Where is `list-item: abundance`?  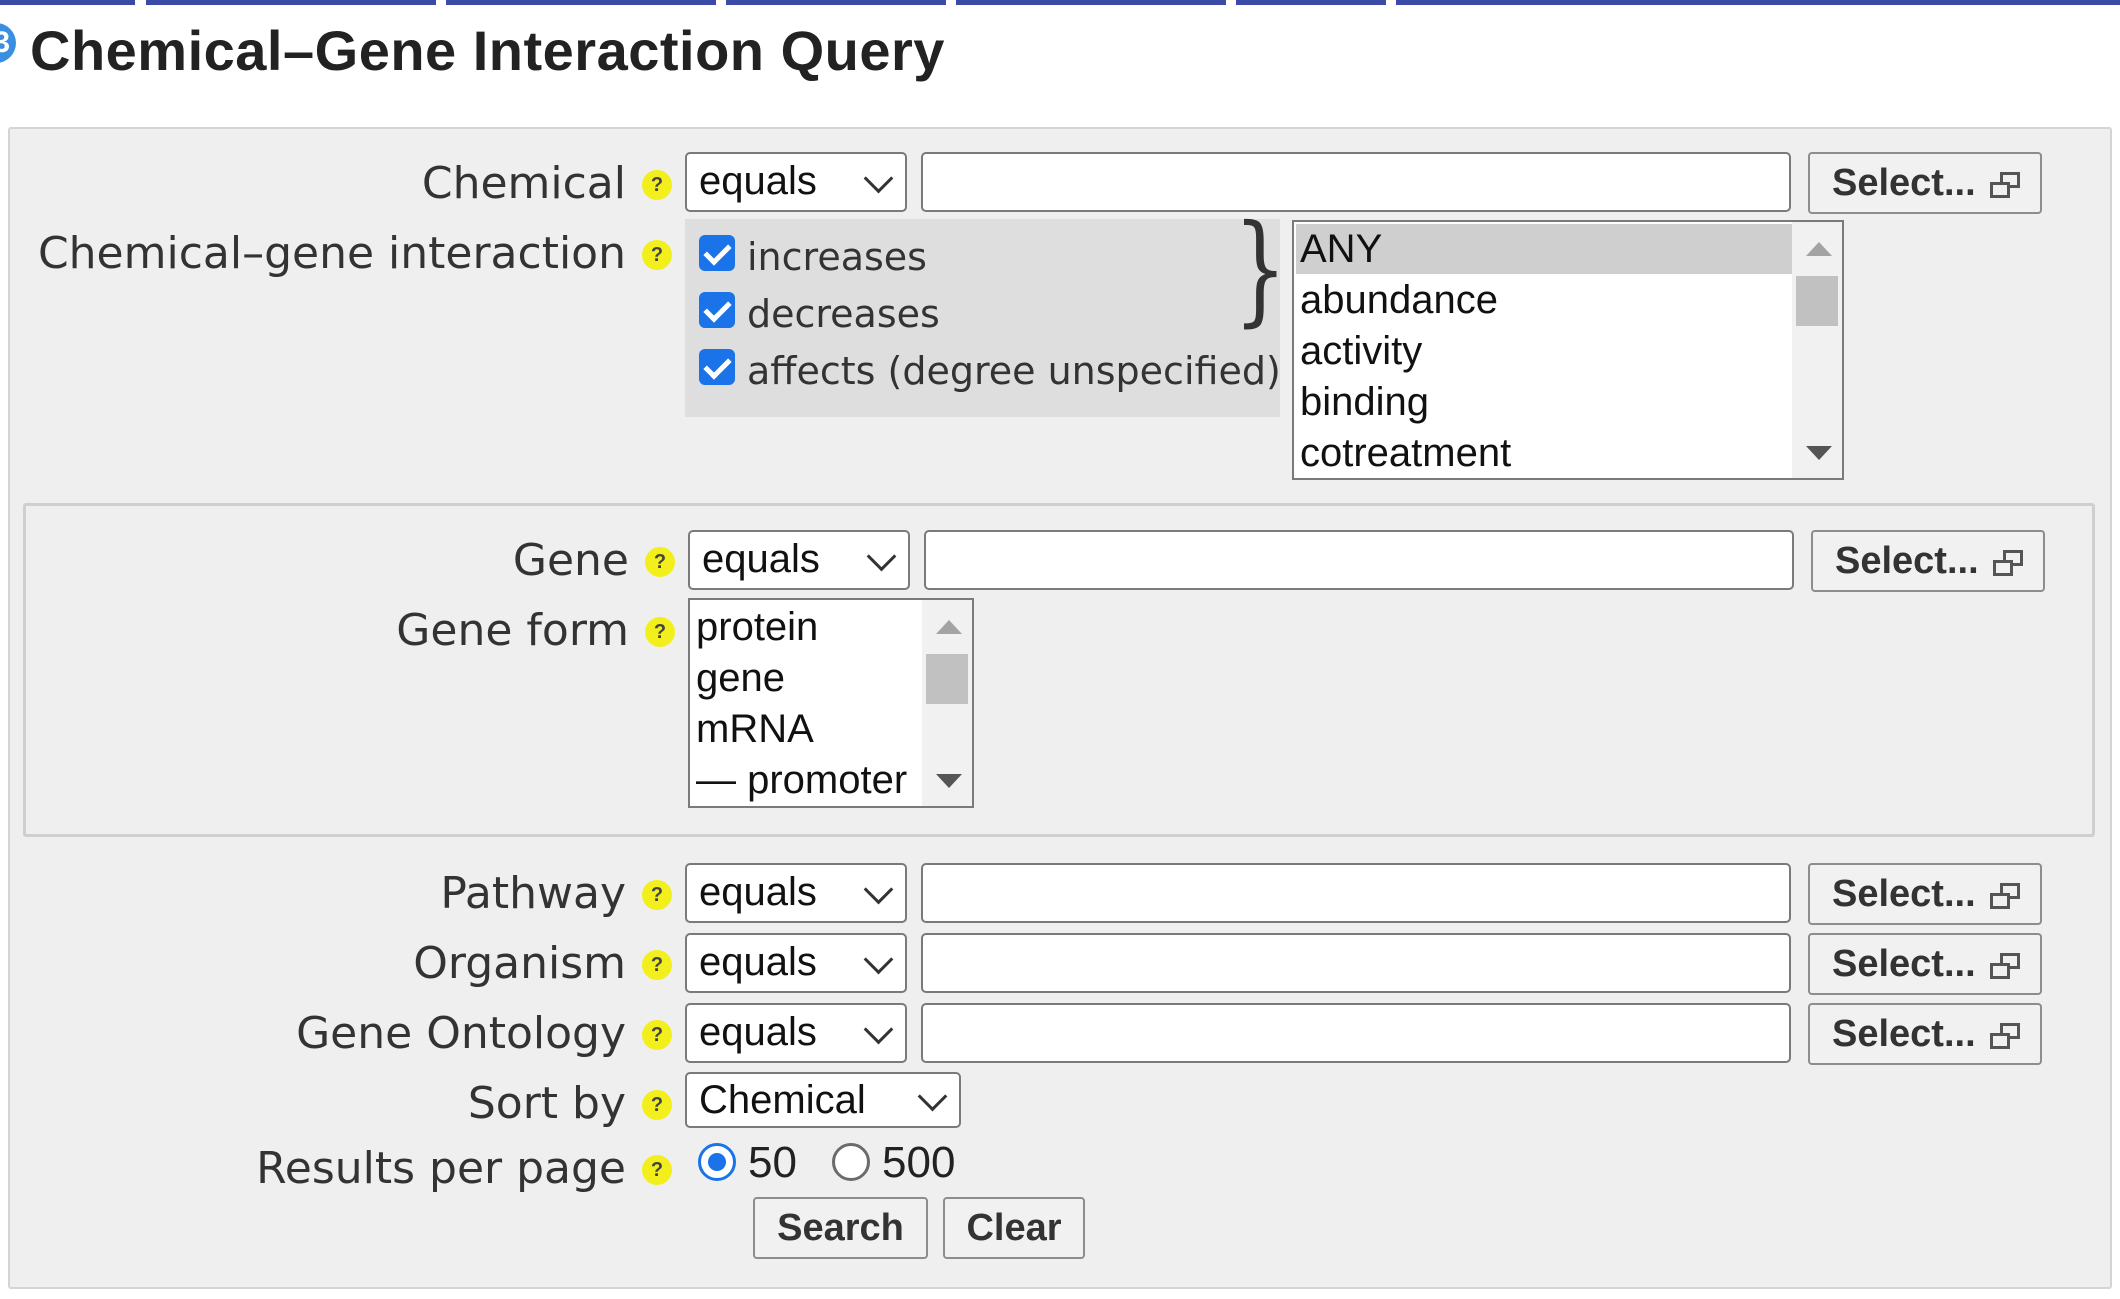
list-item: abundance is located at coordinates (1399, 300).